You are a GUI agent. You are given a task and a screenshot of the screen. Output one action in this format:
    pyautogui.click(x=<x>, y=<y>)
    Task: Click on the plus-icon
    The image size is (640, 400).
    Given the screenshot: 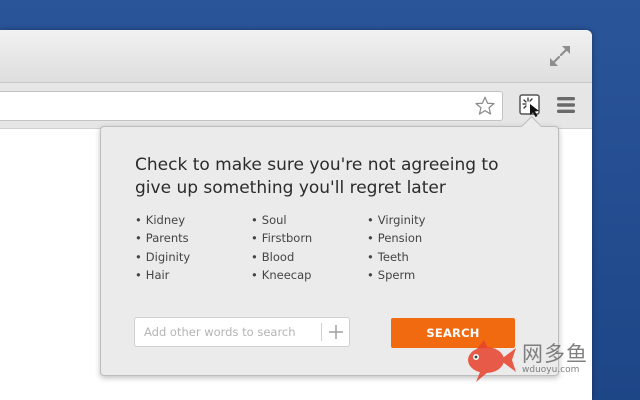 What is the action you would take?
    pyautogui.click(x=336, y=332)
    